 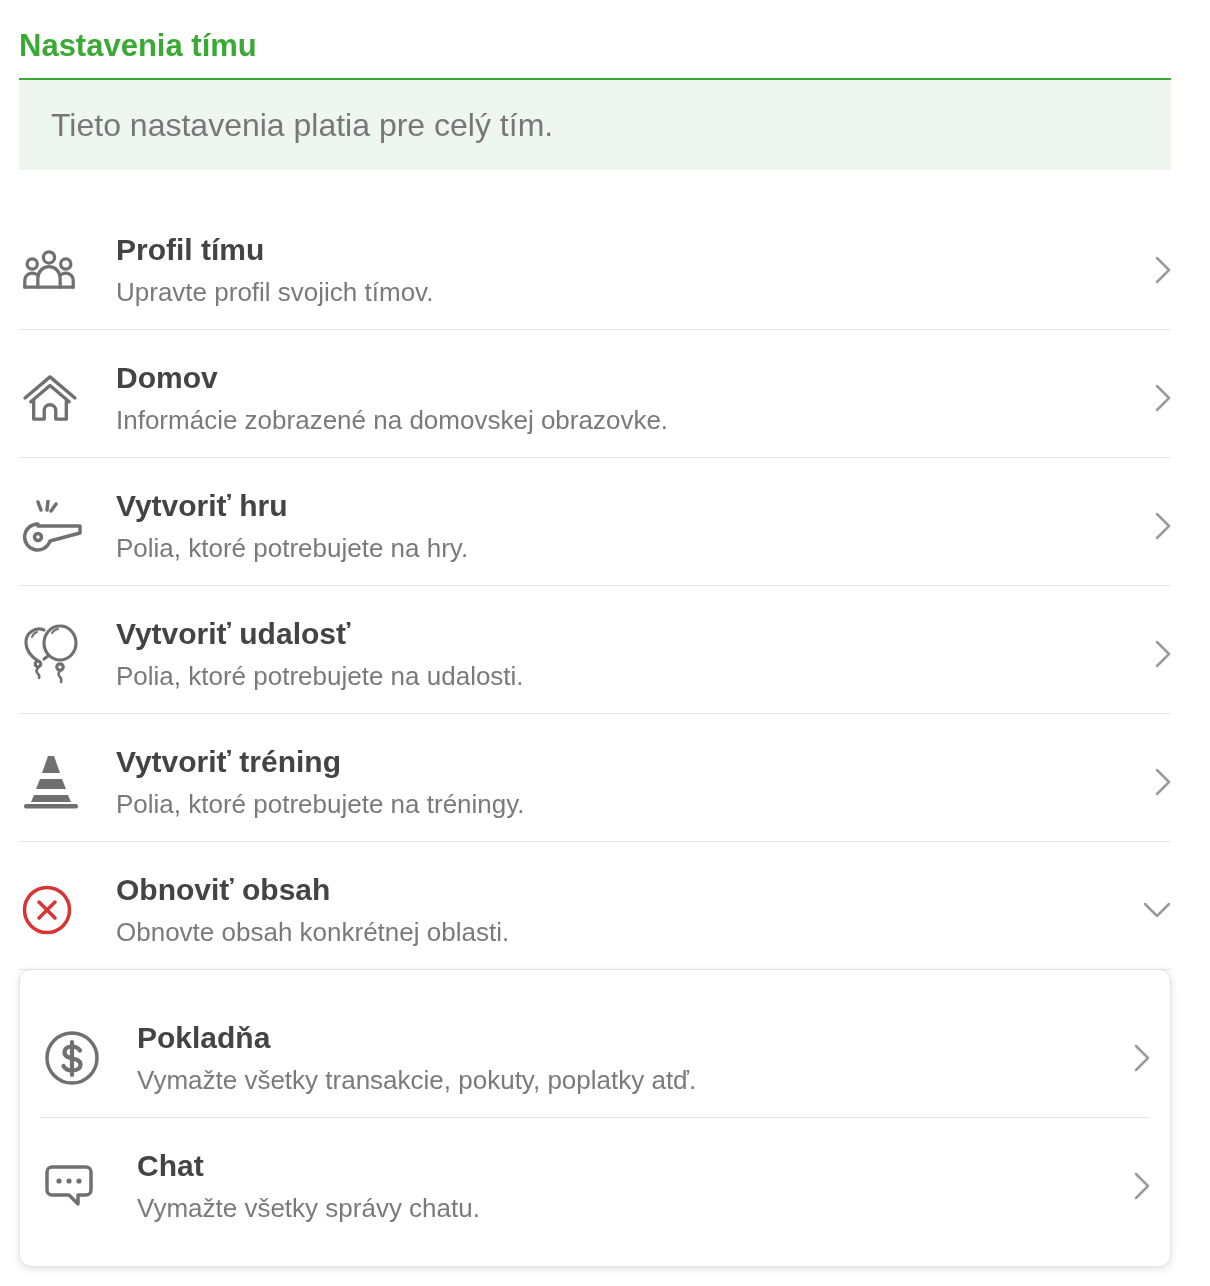 What do you see at coordinates (224, 889) in the screenshot?
I see `item-title: Obnoviť obsah` at bounding box center [224, 889].